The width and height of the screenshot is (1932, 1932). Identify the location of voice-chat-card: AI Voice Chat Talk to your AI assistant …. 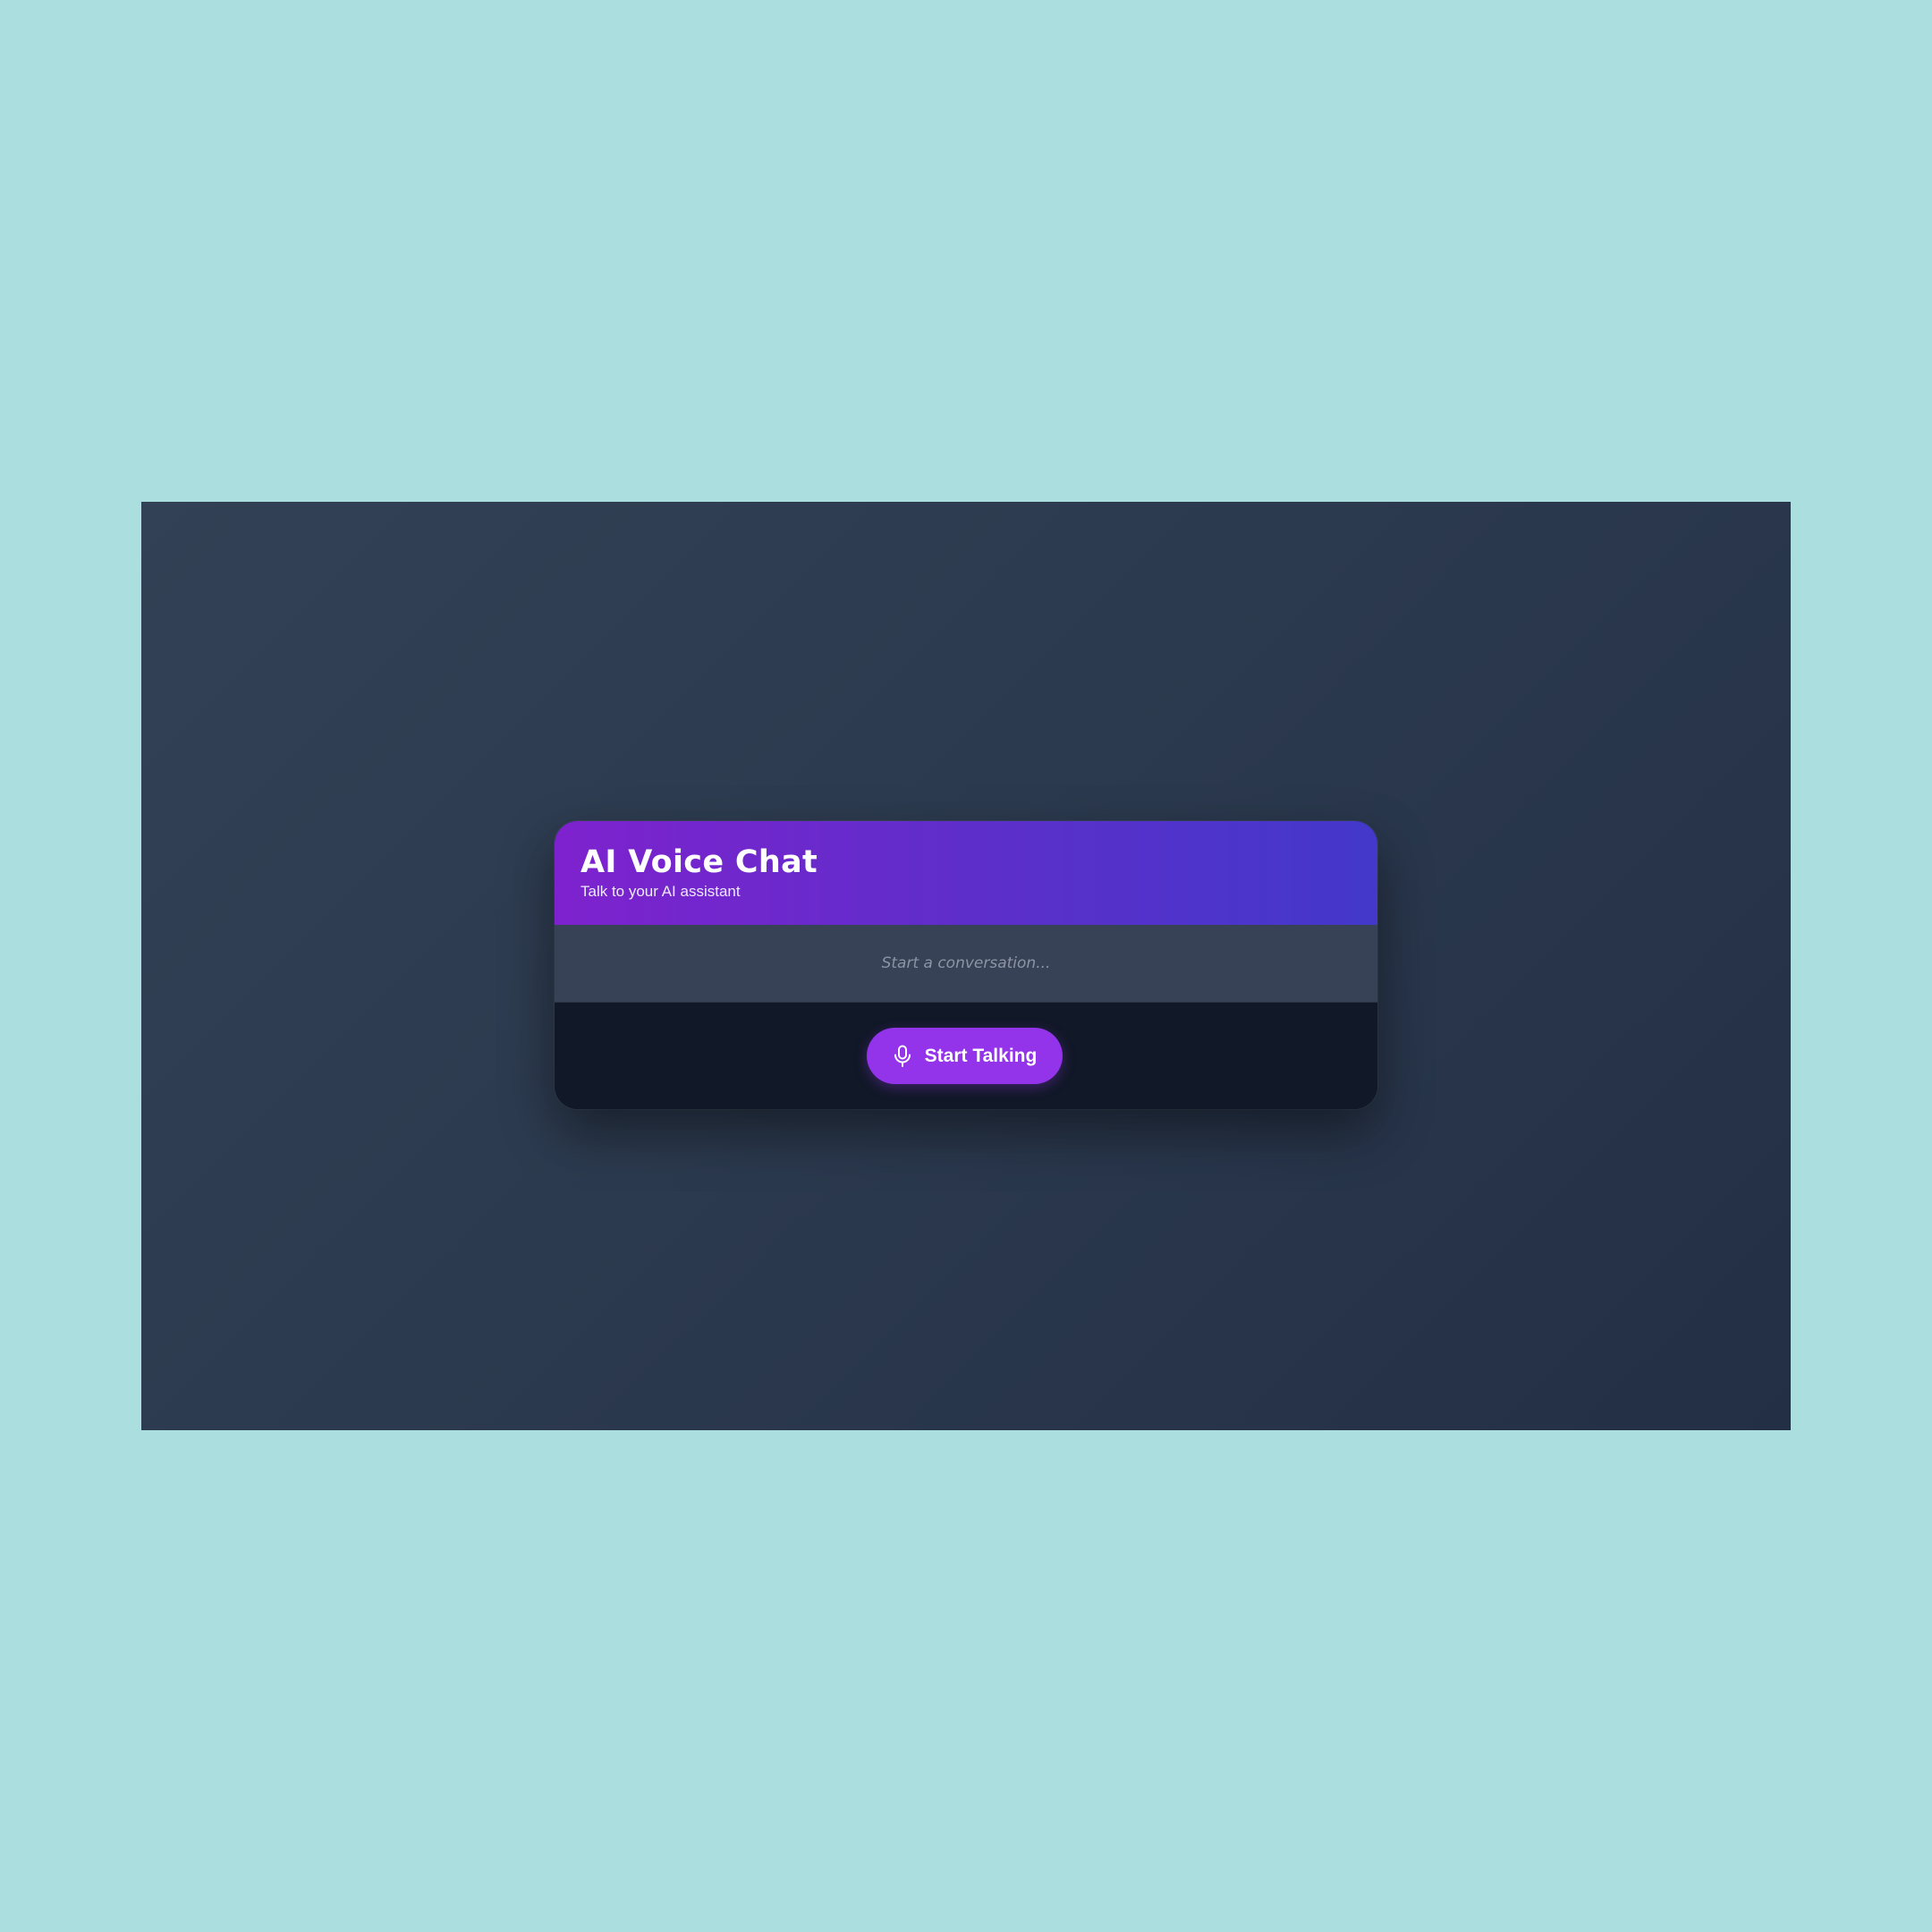
(966, 965).